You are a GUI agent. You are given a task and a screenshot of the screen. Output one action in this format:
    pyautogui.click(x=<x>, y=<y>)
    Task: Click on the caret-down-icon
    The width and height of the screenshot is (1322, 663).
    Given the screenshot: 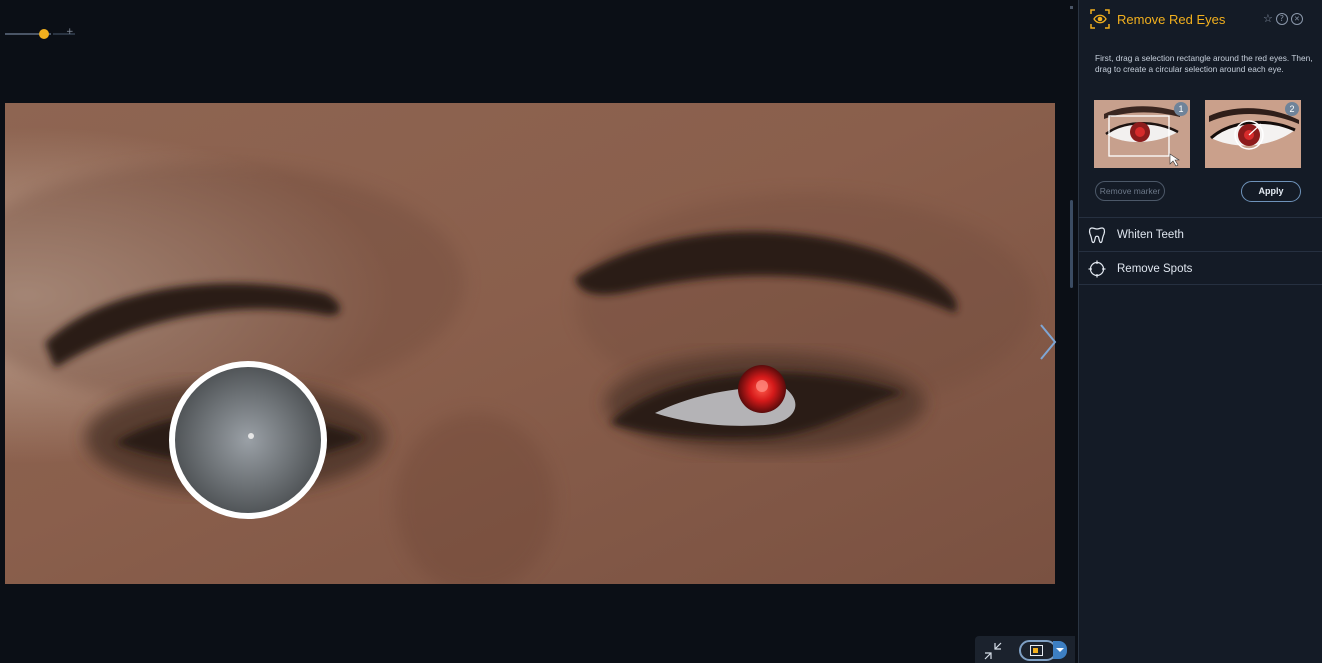 What is the action you would take?
    pyautogui.click(x=1060, y=650)
    